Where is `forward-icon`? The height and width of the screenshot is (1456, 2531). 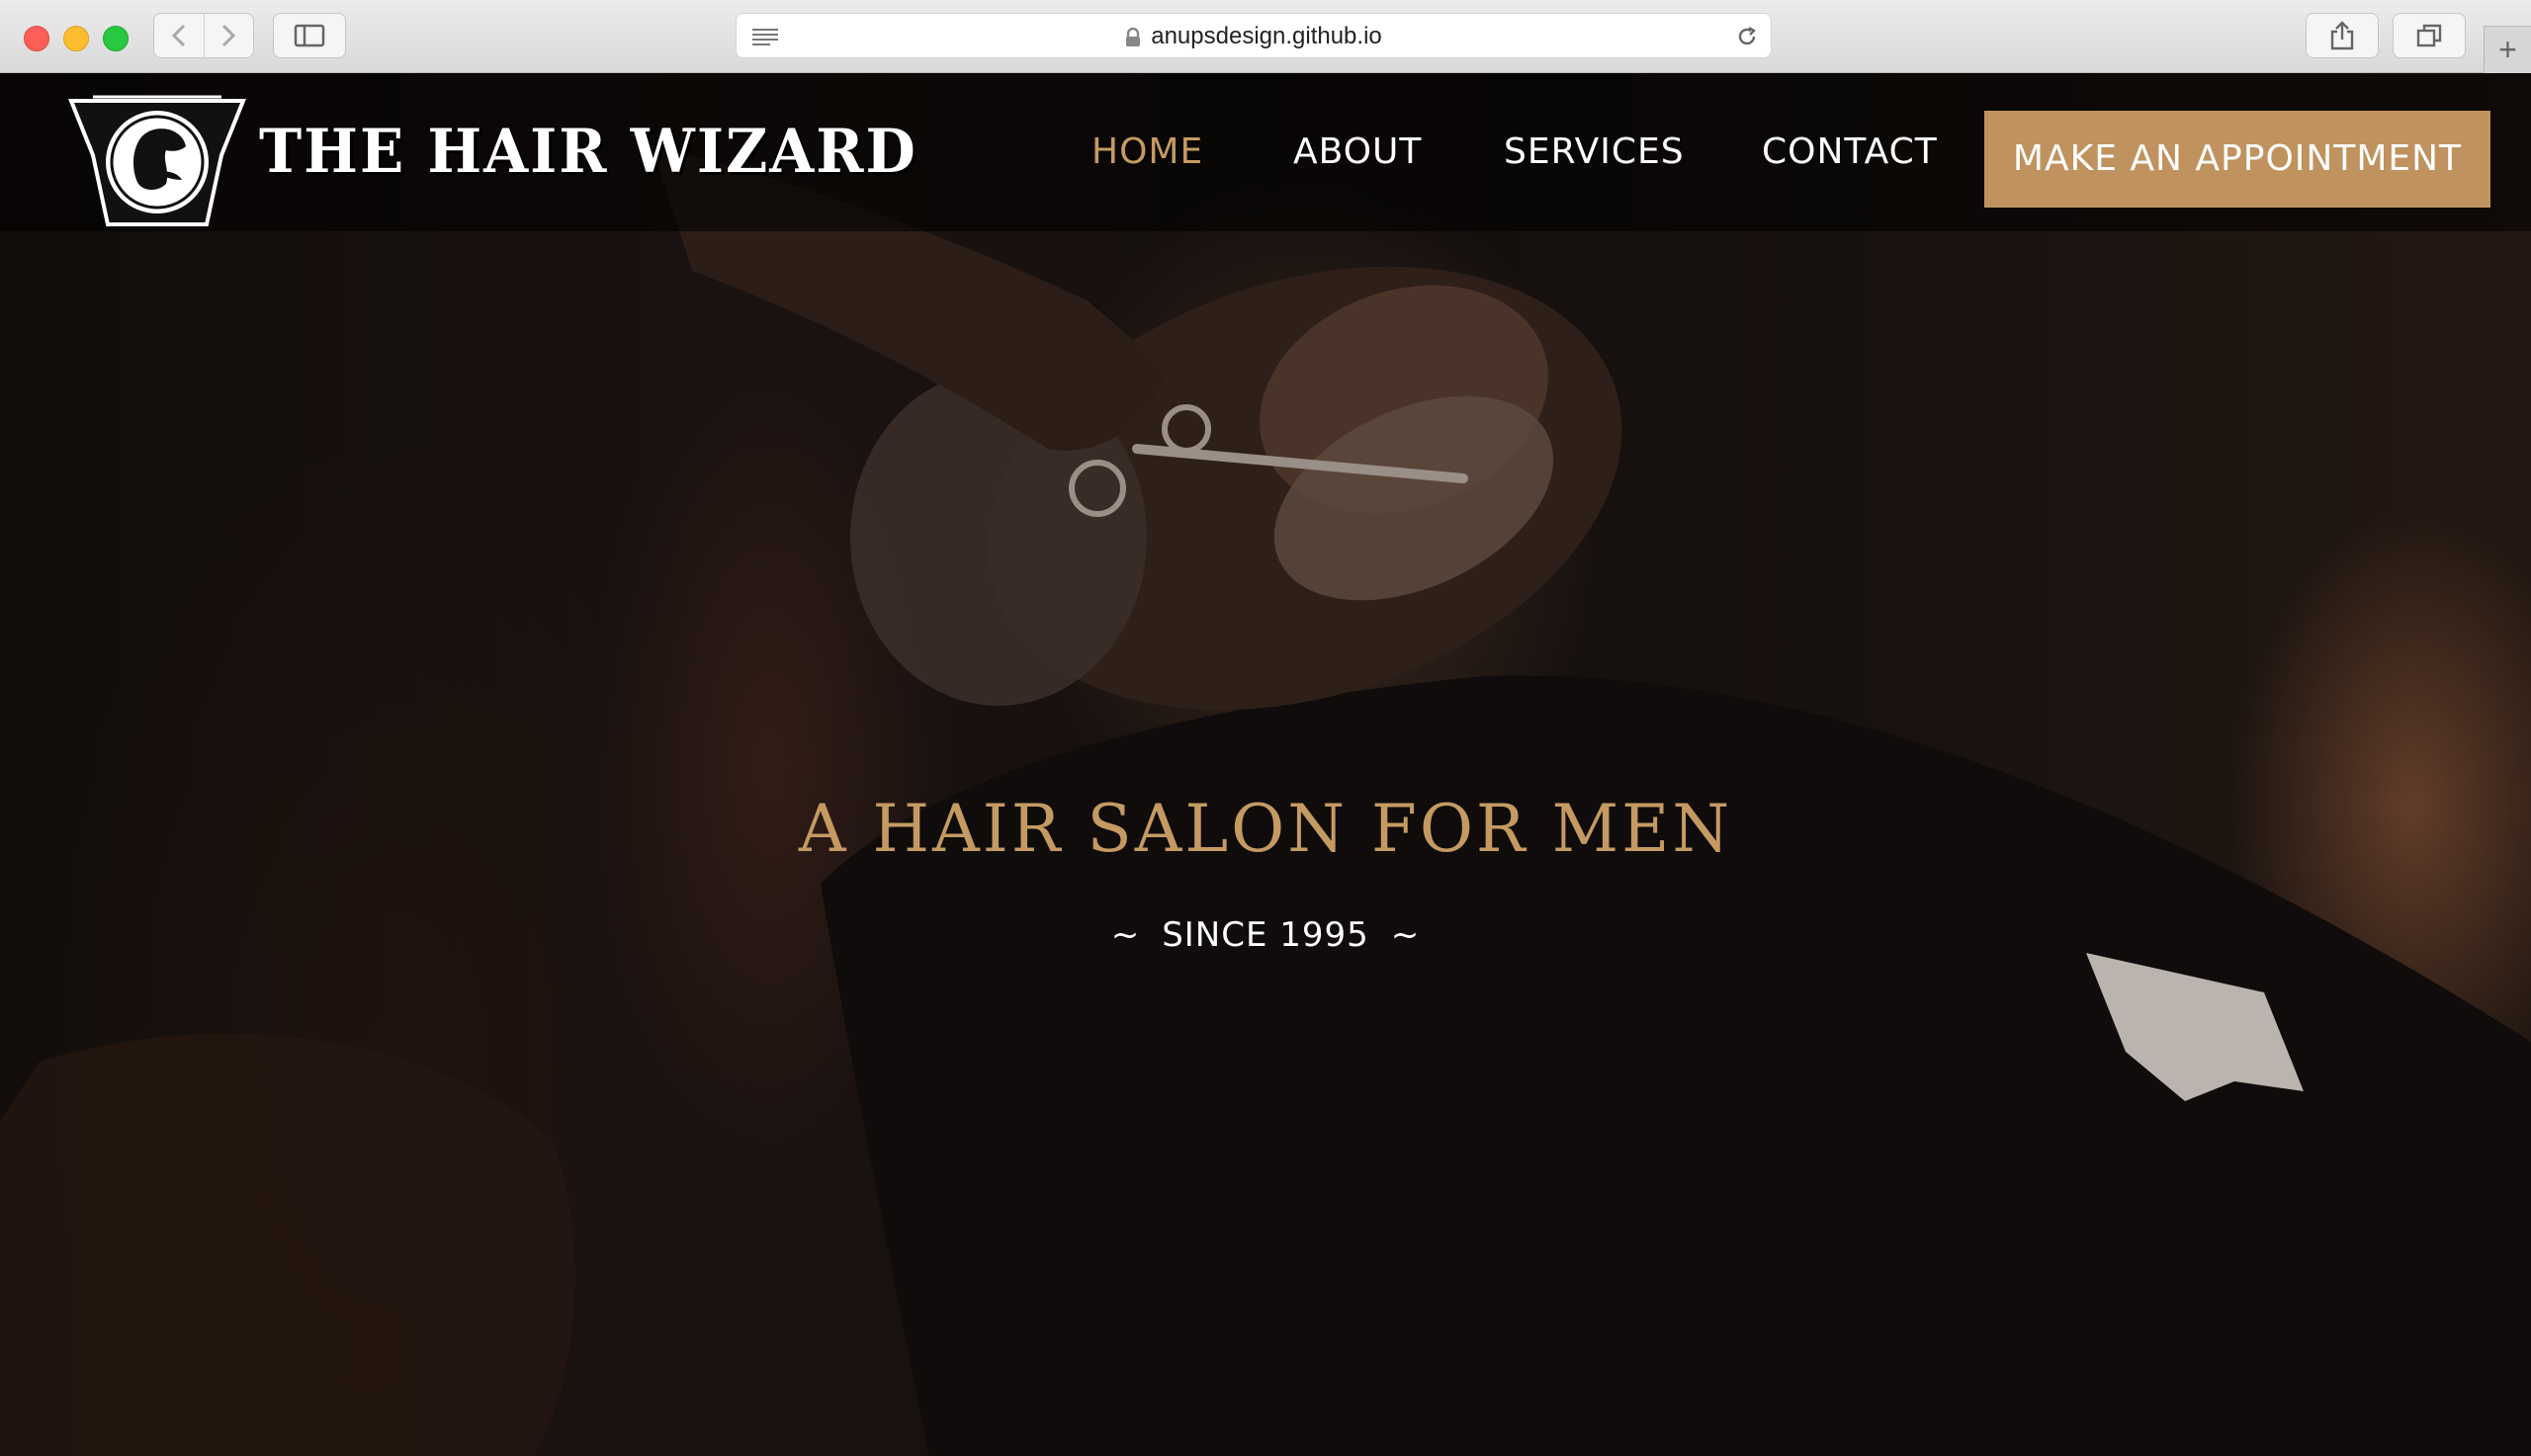 forward-icon is located at coordinates (229, 35).